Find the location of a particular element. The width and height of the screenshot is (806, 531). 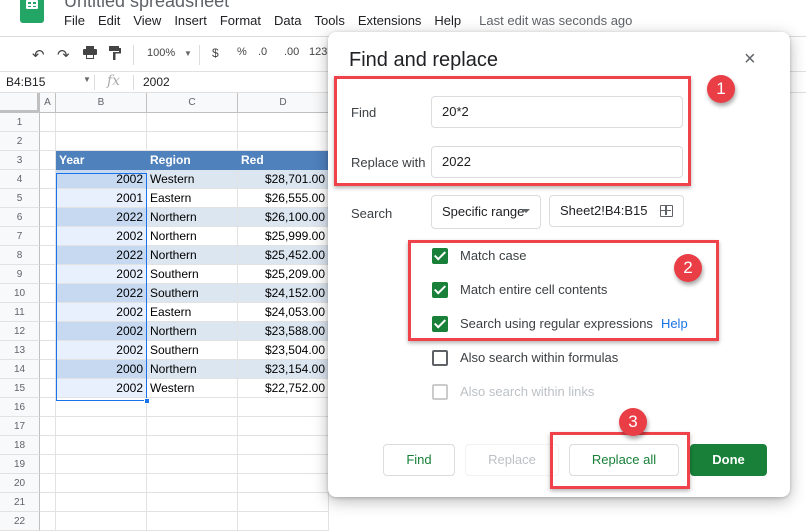

red-cell: $26,100.00 is located at coordinates (283, 217).